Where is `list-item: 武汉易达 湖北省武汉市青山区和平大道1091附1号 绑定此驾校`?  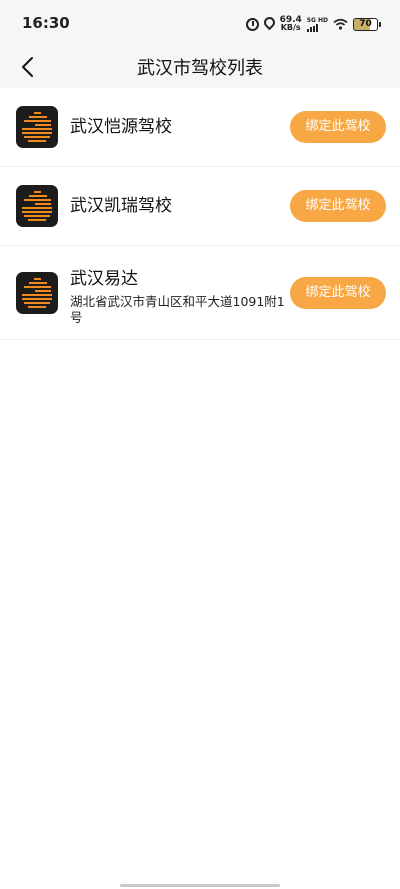
list-item: 武汉易达 湖北省武汉市青山区和平大道1091附1号 绑定此驾校 is located at coordinates (200, 293).